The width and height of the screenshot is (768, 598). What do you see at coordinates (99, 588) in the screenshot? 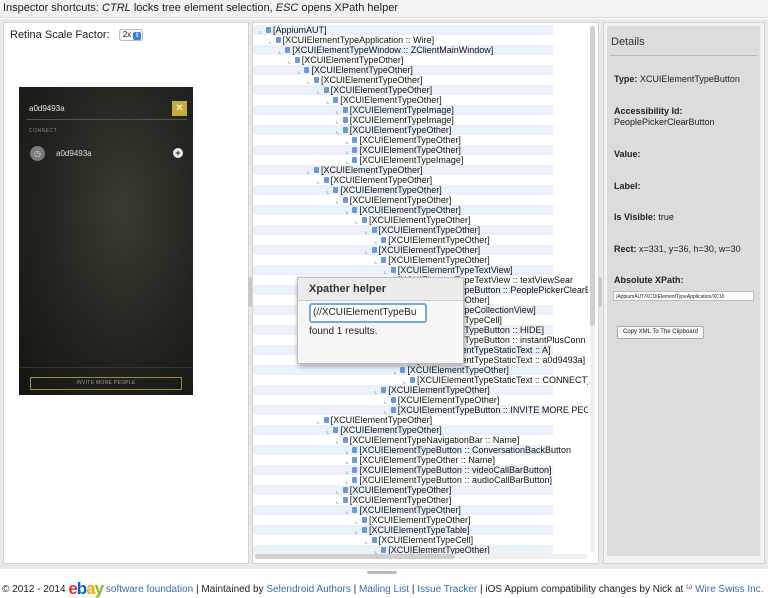
I see `ebay-letter-y: y` at bounding box center [99, 588].